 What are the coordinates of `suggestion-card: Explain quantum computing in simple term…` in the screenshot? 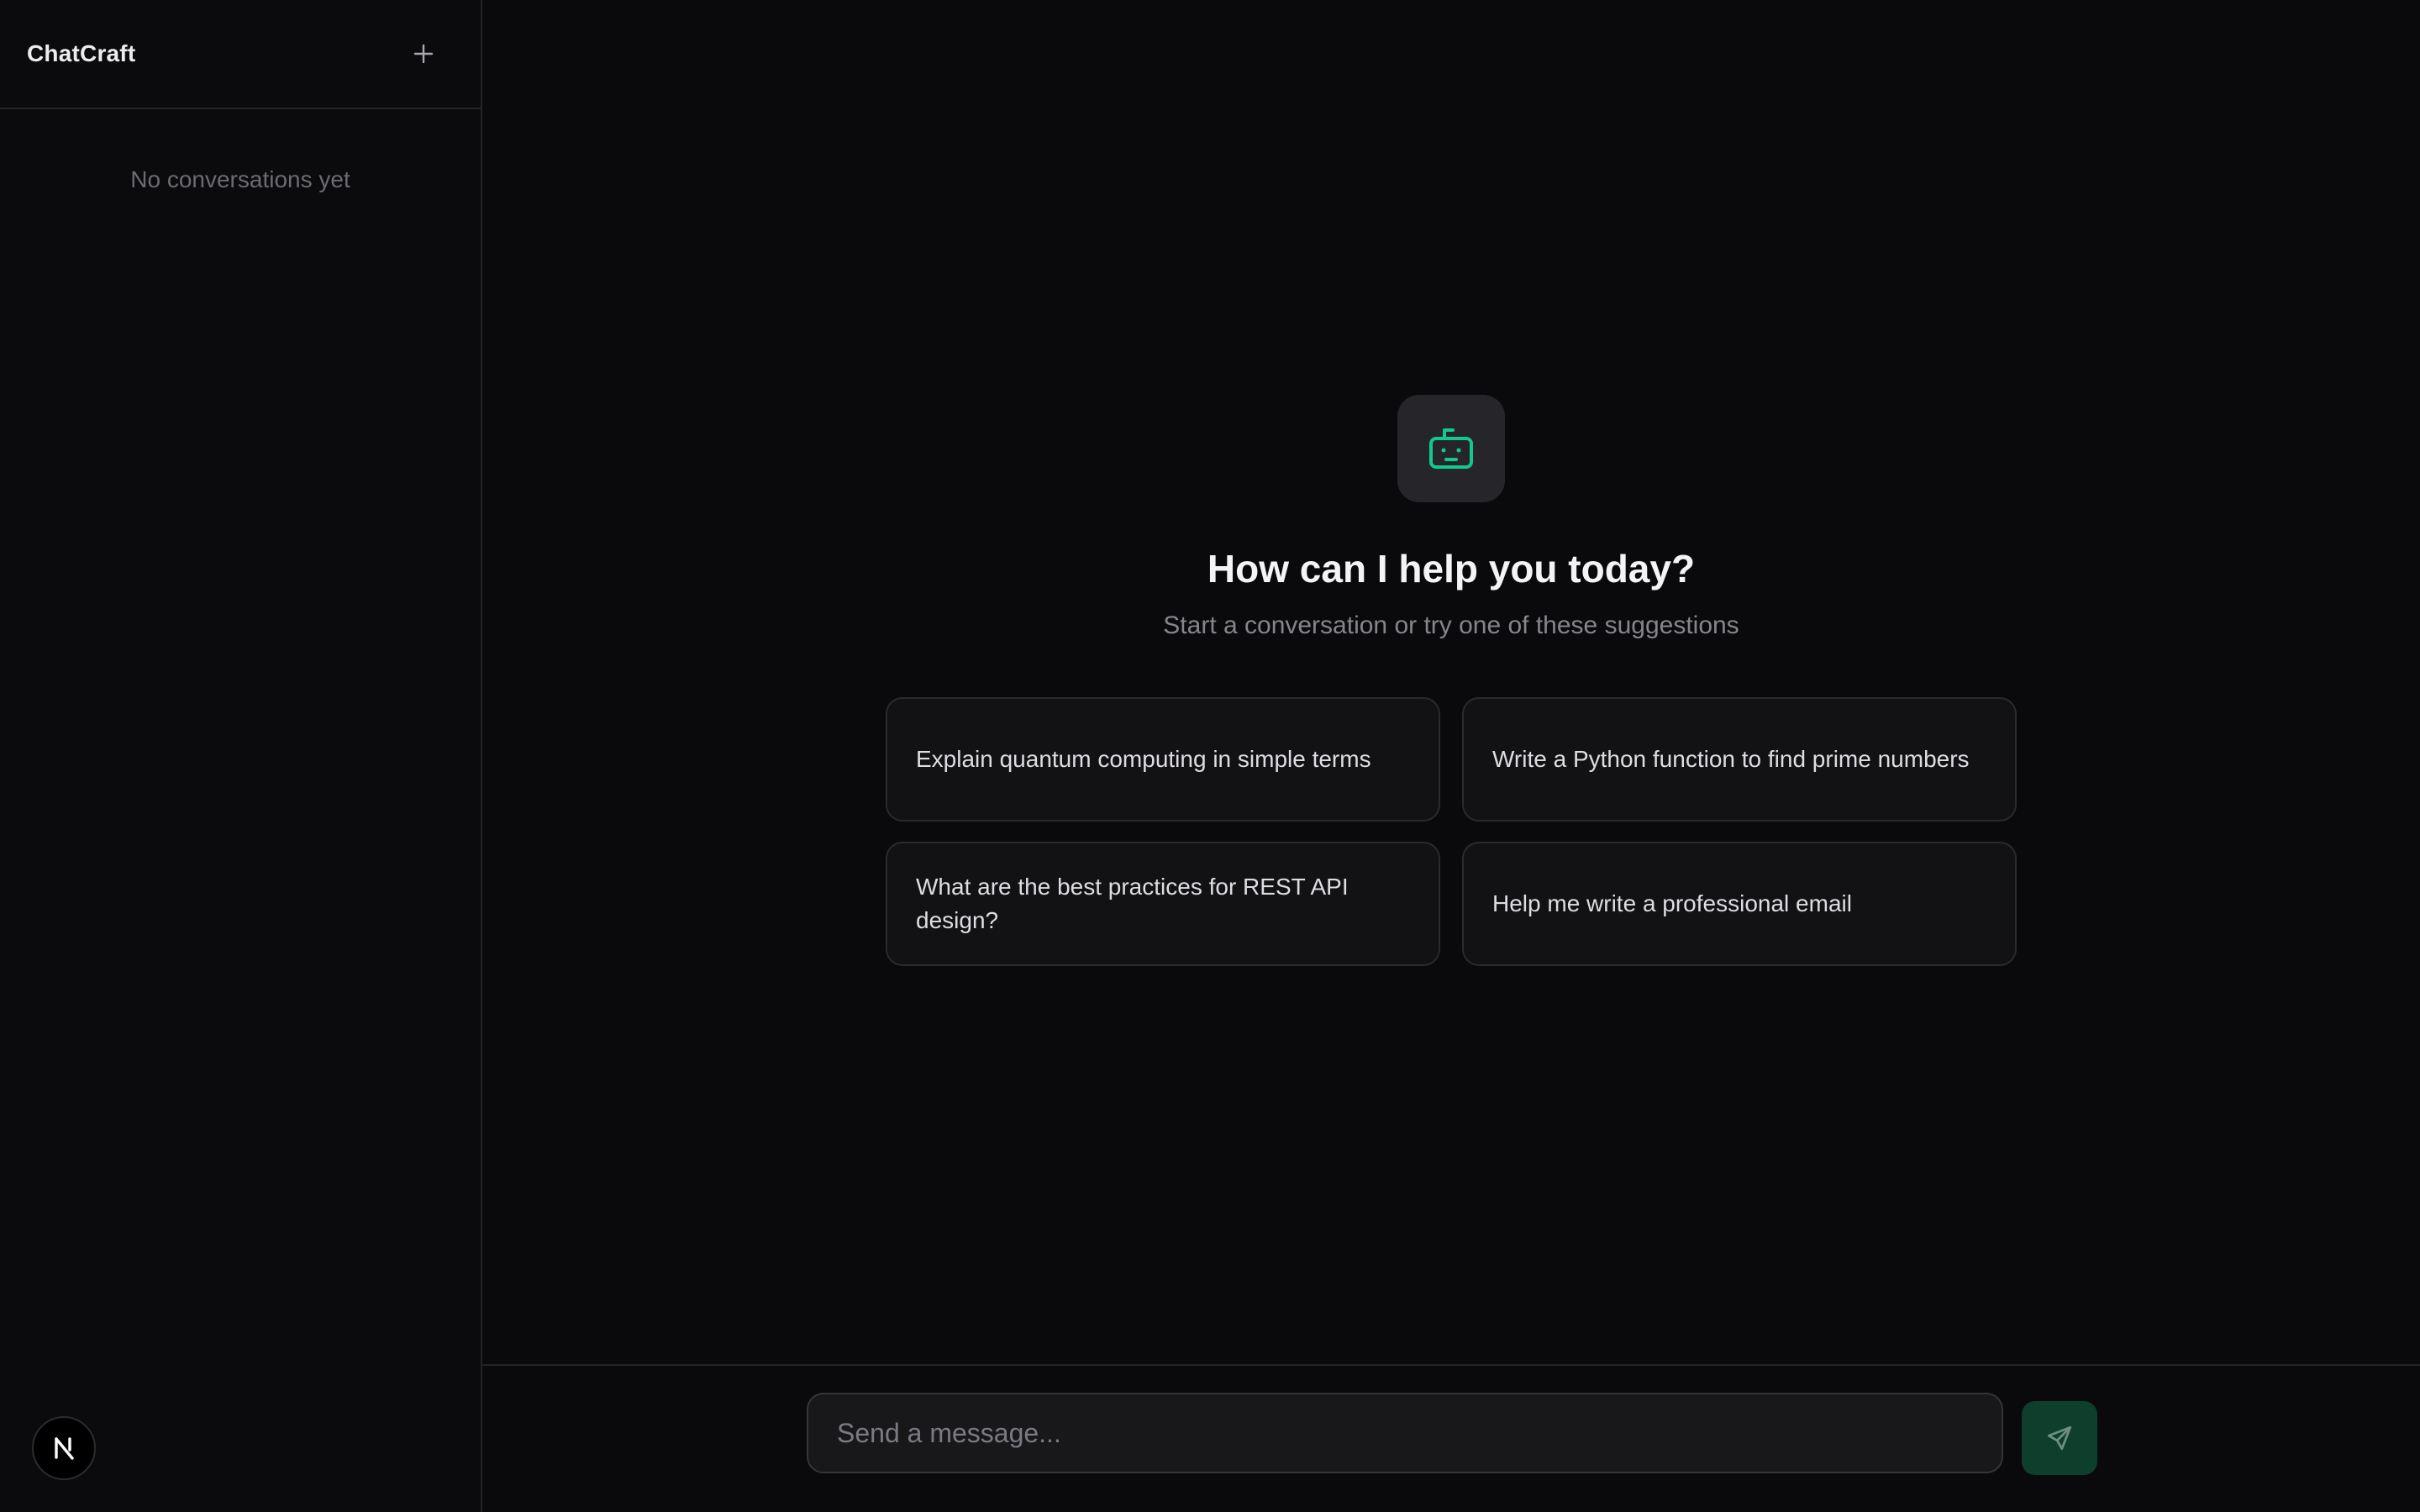 It's located at (1163, 759).